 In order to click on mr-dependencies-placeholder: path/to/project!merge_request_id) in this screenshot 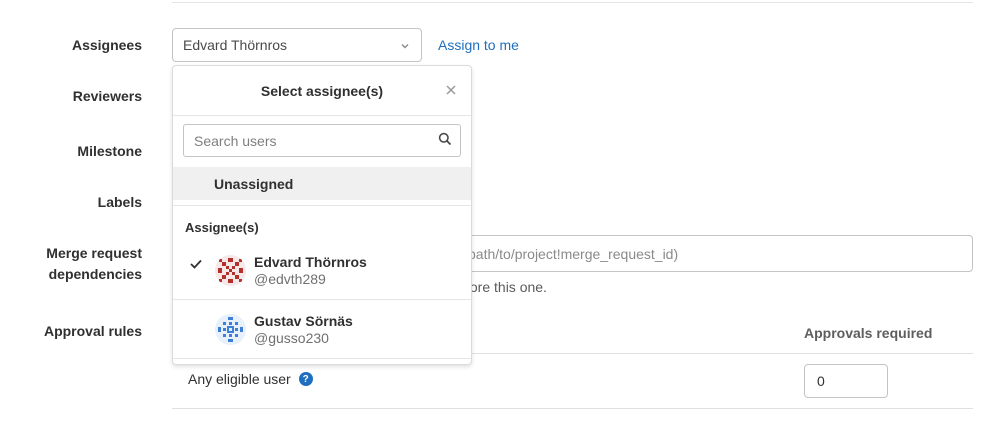, I will do `click(573, 253)`.